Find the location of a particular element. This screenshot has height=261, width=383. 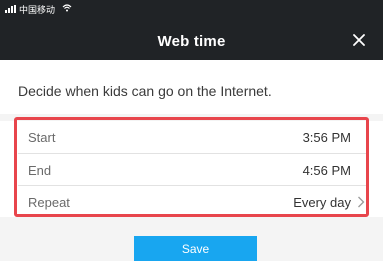

page-title: Web time is located at coordinates (191, 41).